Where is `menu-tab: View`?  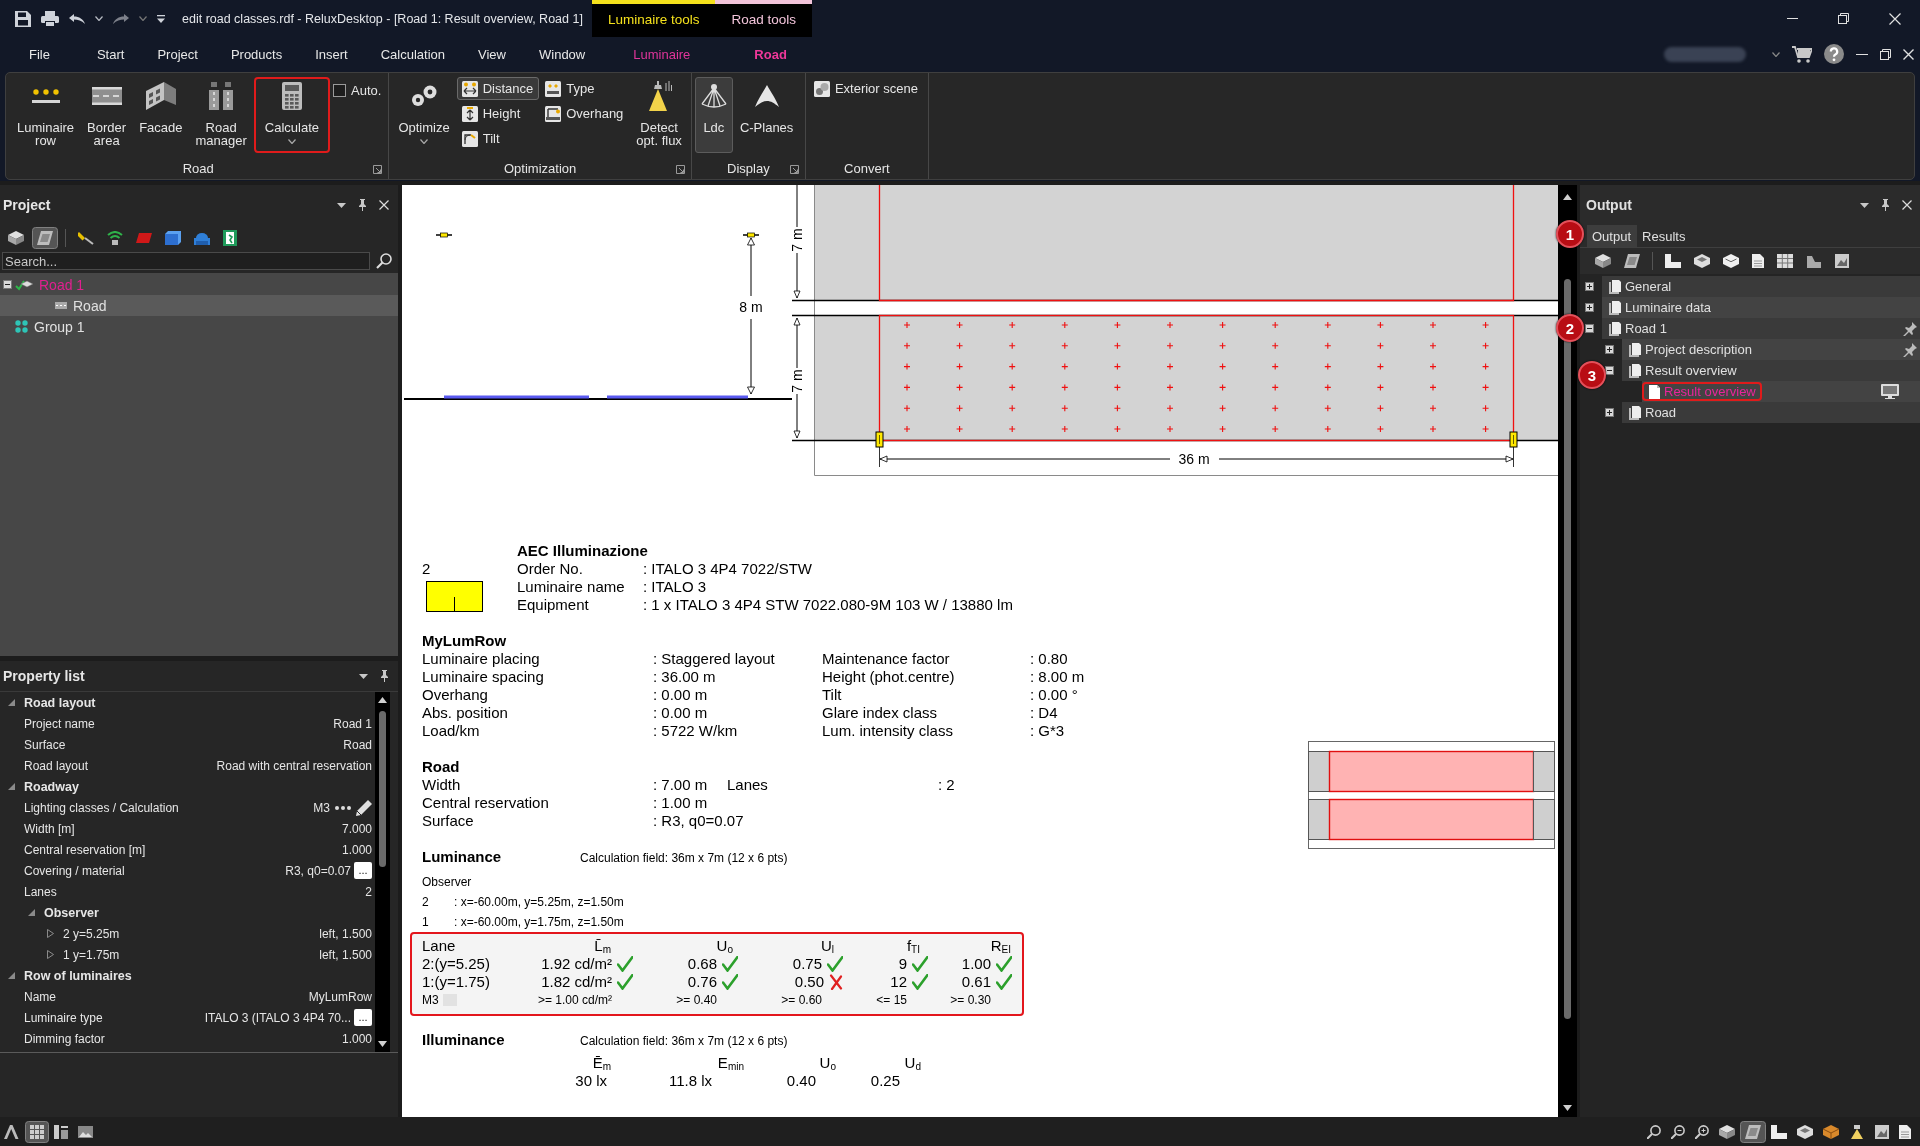
menu-tab: View is located at coordinates (492, 54).